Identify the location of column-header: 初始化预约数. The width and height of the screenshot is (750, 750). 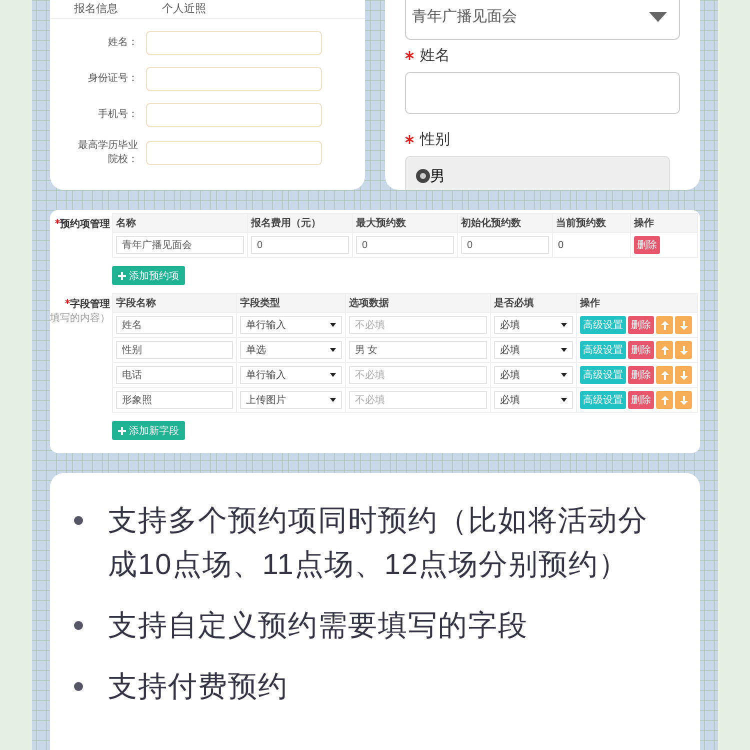
(505, 223).